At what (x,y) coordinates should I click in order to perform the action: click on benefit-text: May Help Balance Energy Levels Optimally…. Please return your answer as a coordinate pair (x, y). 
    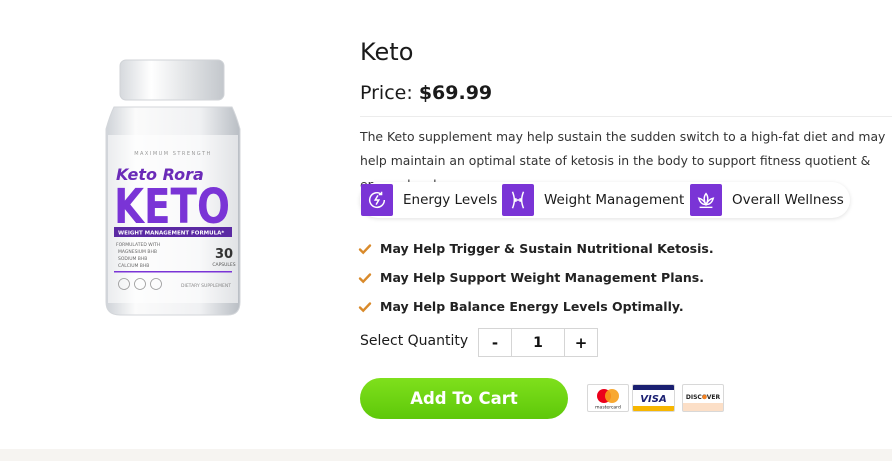
    Looking at the image, I should click on (532, 306).